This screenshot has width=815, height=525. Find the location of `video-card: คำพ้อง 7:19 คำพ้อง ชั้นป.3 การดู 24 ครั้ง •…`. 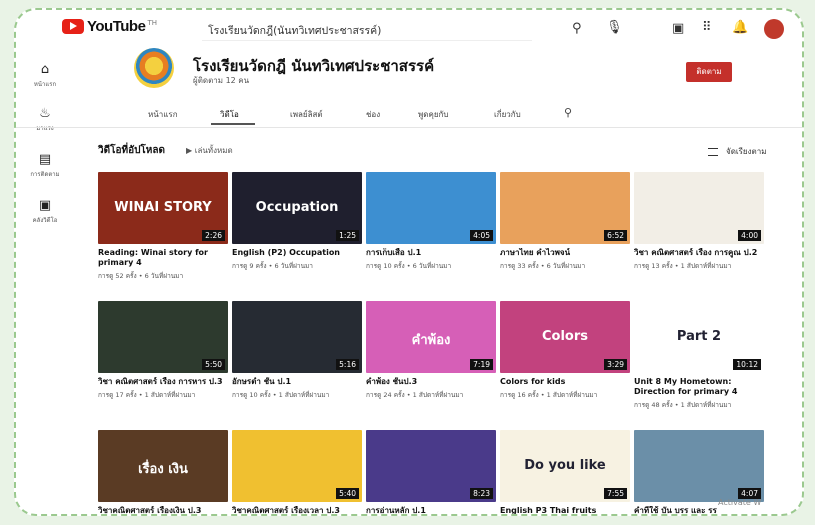

video-card: คำพ้อง 7:19 คำพ้อง ชั้นป.3 การดู 24 ครั้ง •… is located at coordinates (431, 350).